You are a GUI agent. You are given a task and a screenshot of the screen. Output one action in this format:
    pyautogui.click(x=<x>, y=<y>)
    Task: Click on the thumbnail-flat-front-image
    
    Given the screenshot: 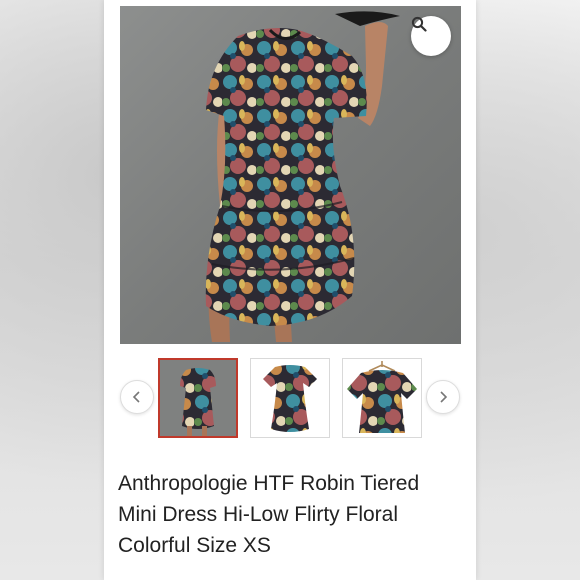 What is the action you would take?
    pyautogui.click(x=290, y=398)
    